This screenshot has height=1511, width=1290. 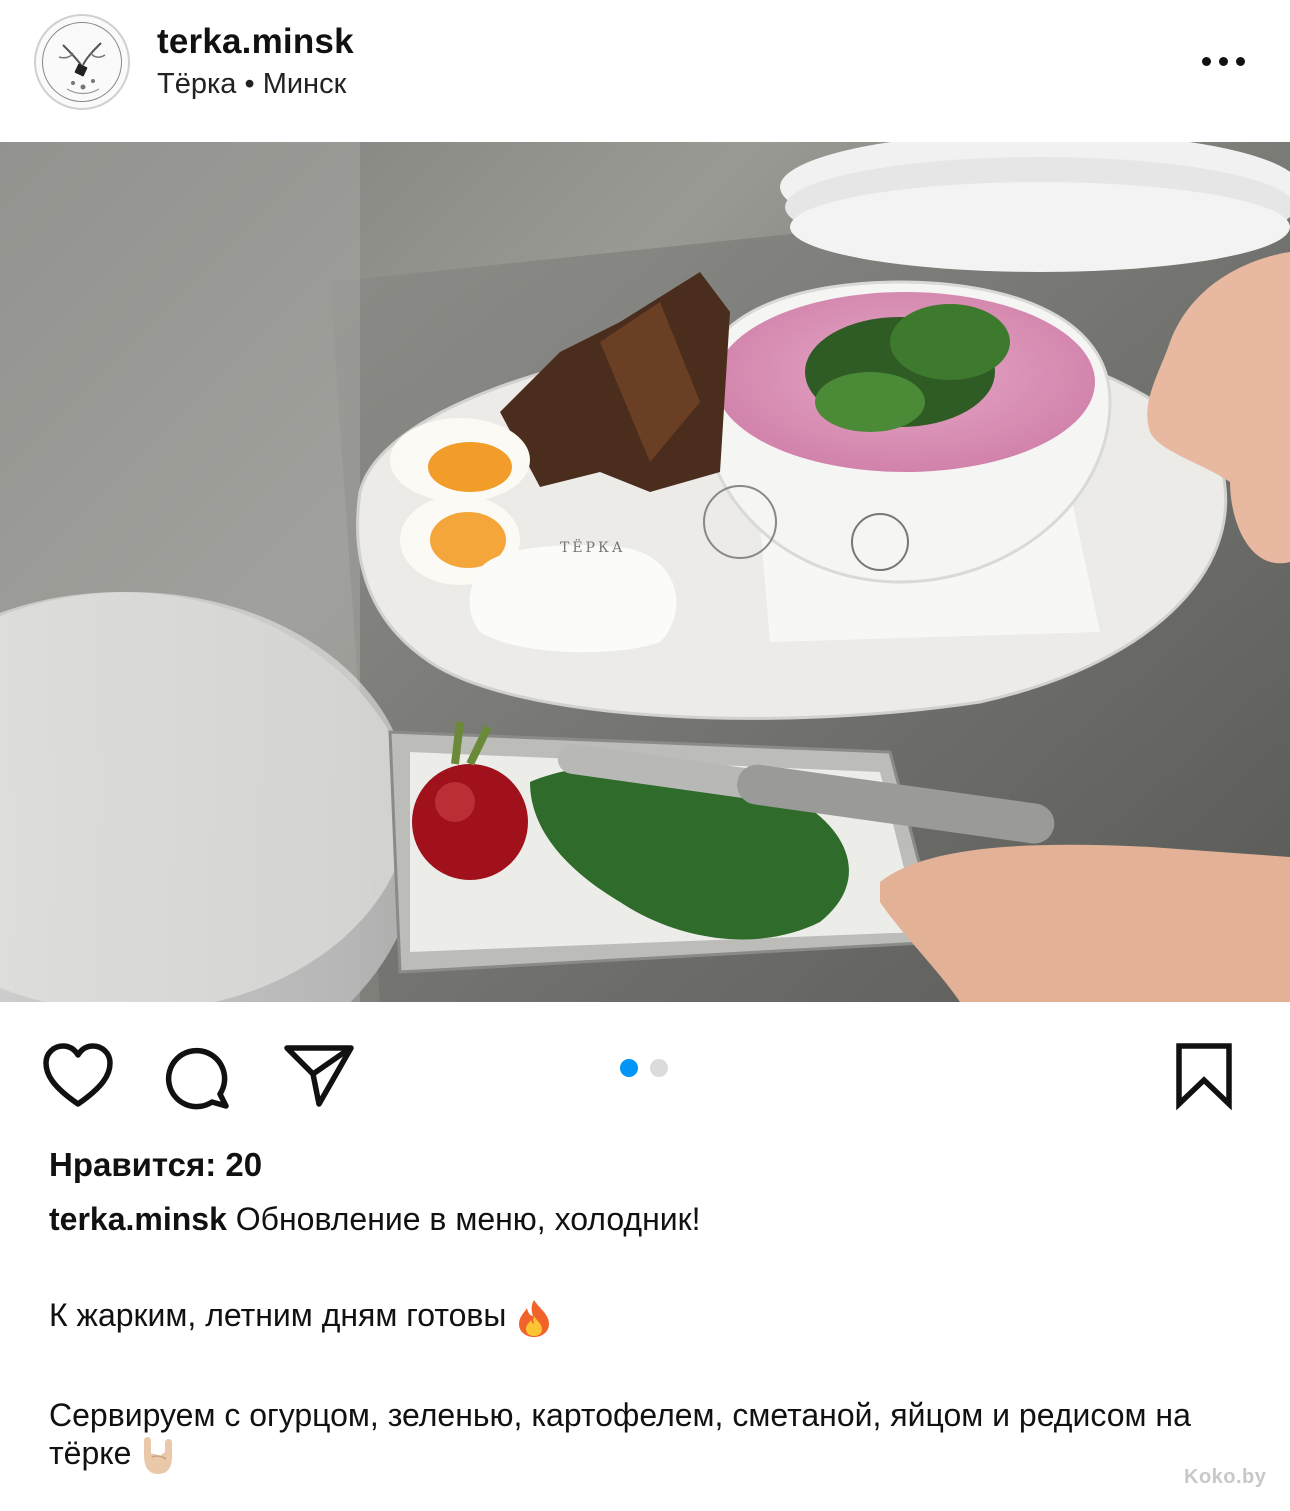 What do you see at coordinates (251, 84) in the screenshot?
I see `post-location: Тёрка • Минск` at bounding box center [251, 84].